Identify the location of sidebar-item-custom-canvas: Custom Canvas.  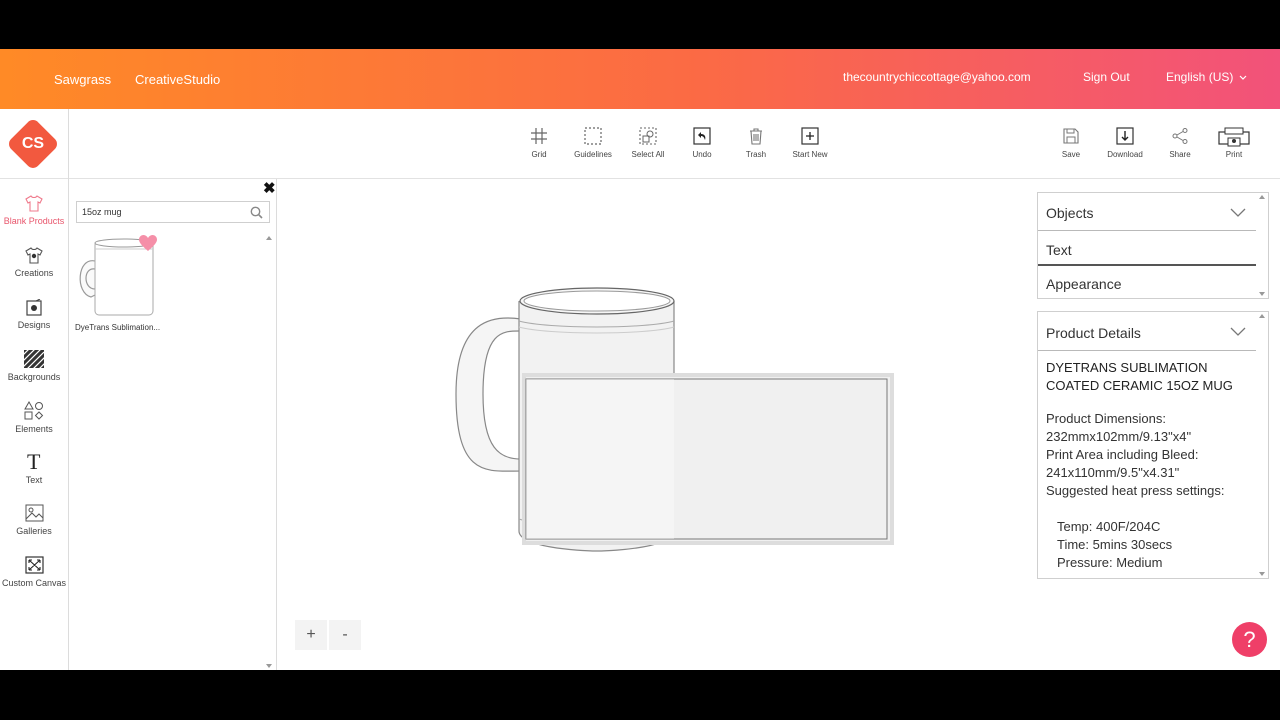
(34, 572).